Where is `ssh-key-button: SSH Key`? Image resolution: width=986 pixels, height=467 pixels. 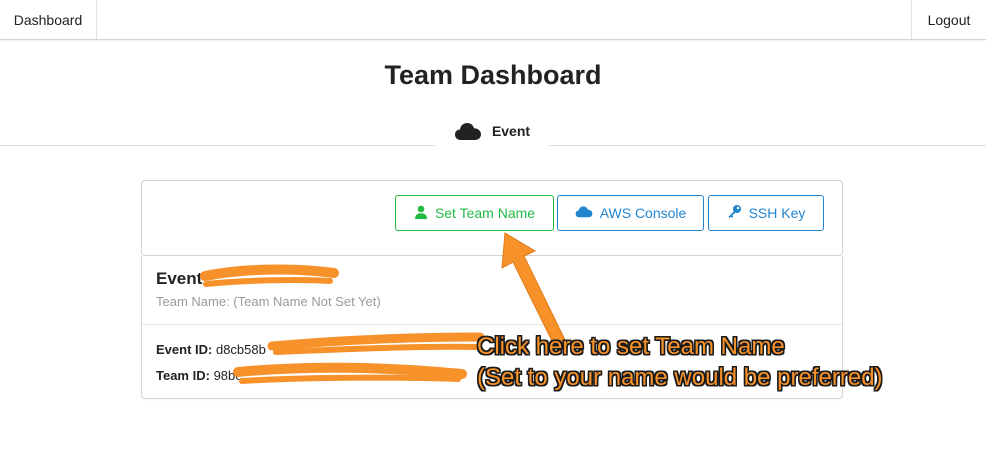
ssh-key-button: SSH Key is located at coordinates (766, 213).